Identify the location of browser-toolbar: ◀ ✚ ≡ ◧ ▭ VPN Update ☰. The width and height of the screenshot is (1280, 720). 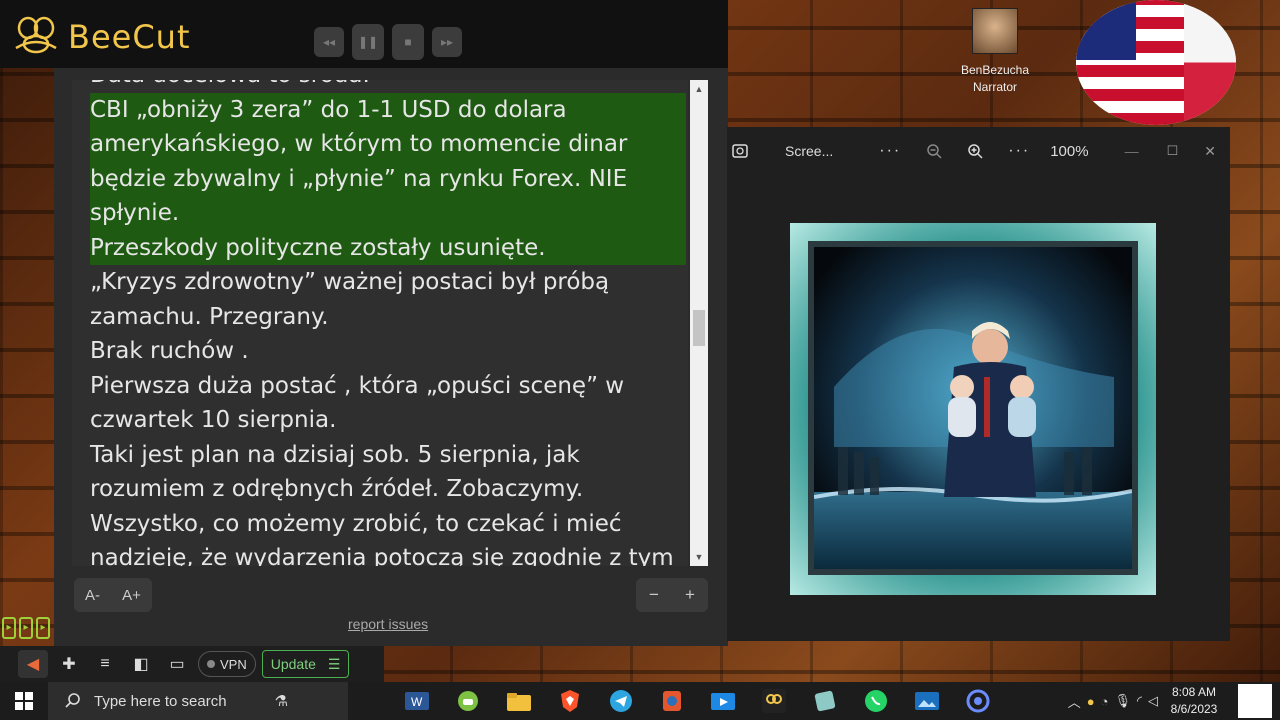
(192, 664).